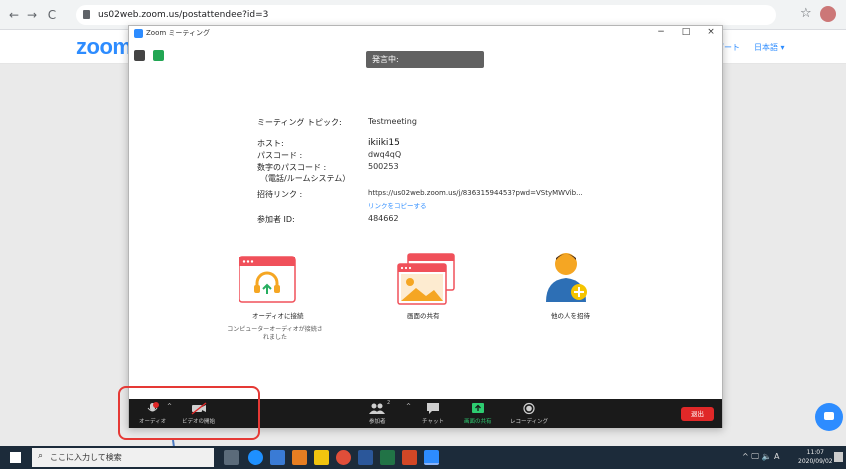  What do you see at coordinates (189, 413) in the screenshot?
I see `annotation-highlight-box` at bounding box center [189, 413].